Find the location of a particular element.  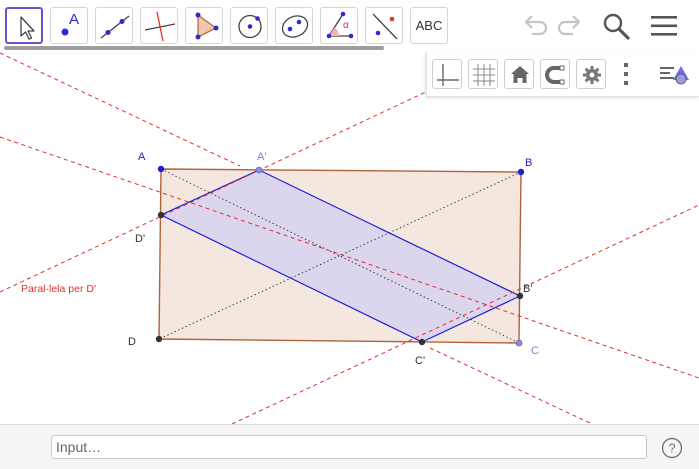

input-field is located at coordinates (349, 447).